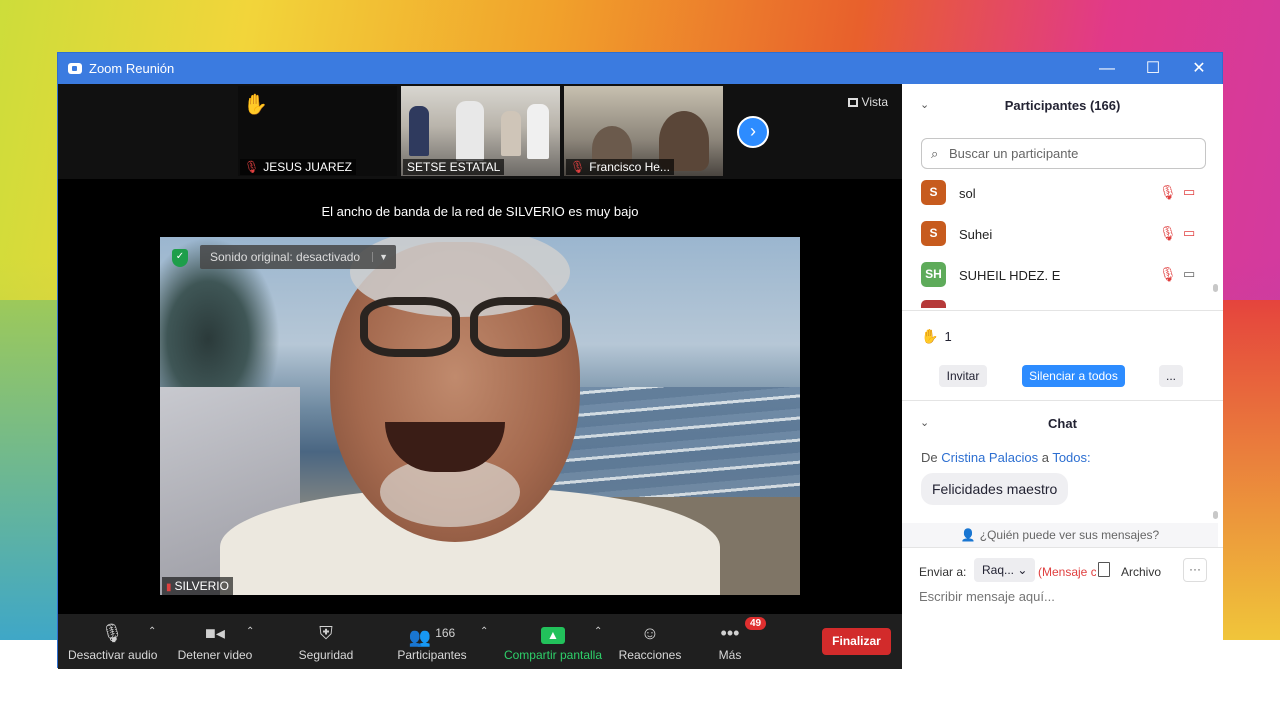 The image size is (1280, 720). Describe the element at coordinates (1063, 153) in the screenshot. I see `participant-search-input: ⌕ Buscar un participante` at that location.